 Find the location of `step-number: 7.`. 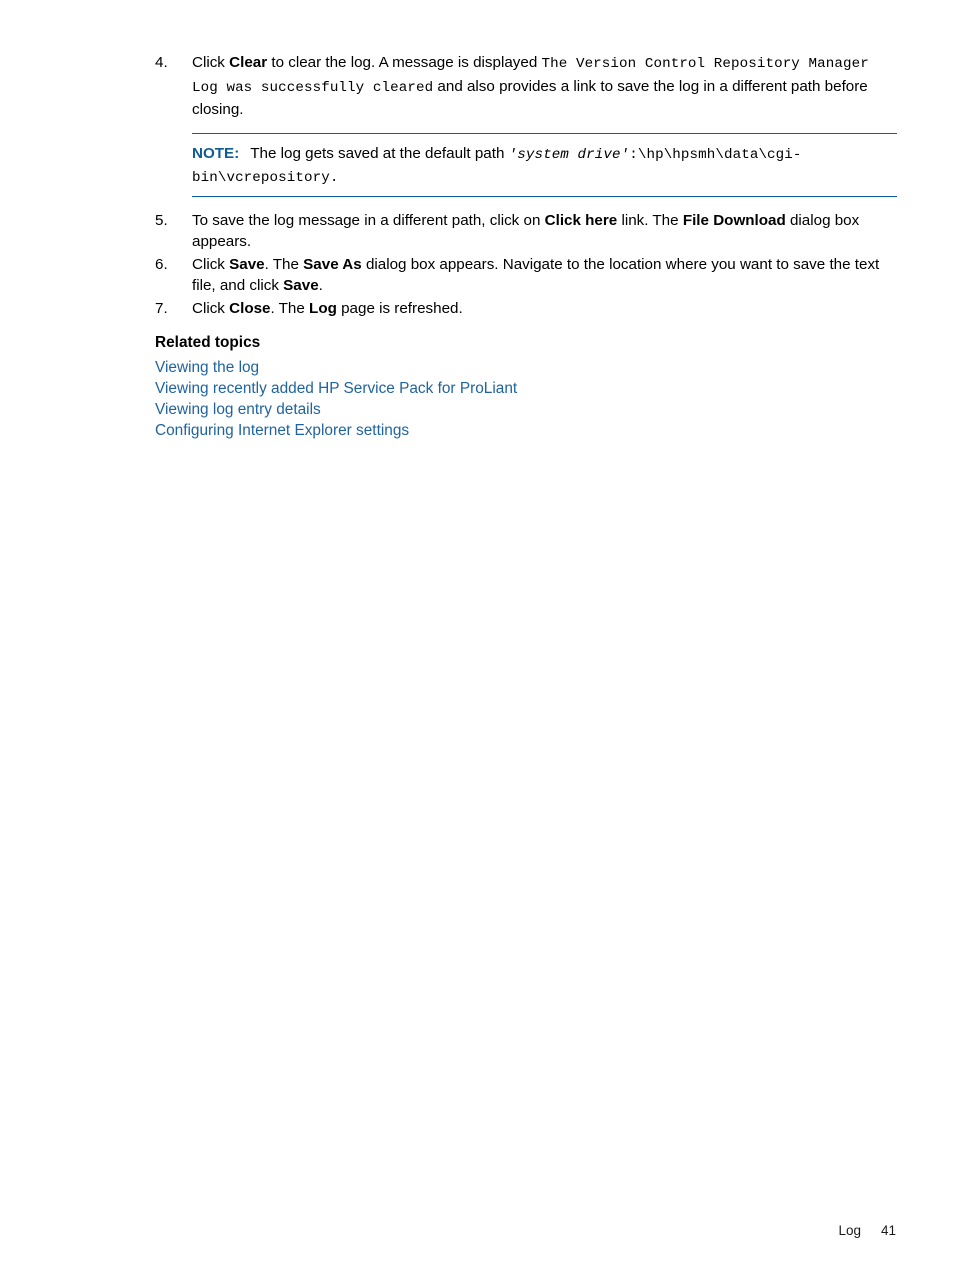

step-number: 7. is located at coordinates (161, 308).